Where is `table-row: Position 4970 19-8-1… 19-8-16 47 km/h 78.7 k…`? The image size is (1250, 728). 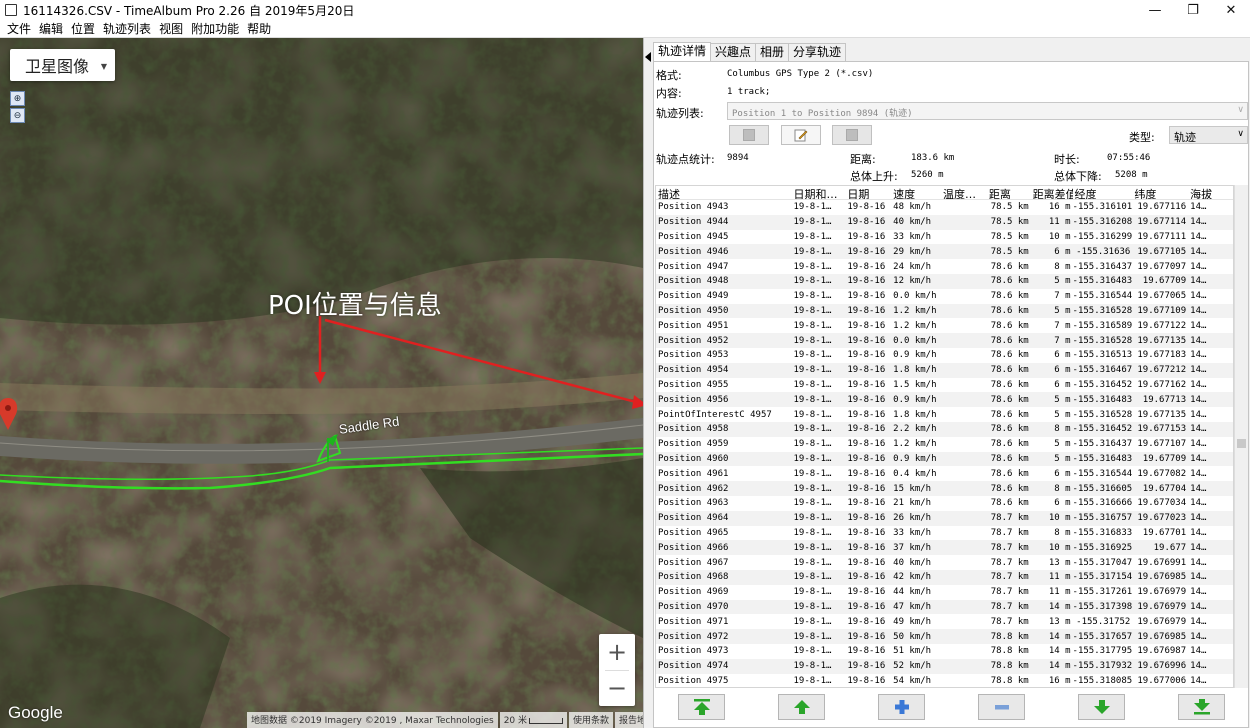 table-row: Position 4970 19-8-1… 19-8-16 47 km/h 78.7 k… is located at coordinates (944, 607).